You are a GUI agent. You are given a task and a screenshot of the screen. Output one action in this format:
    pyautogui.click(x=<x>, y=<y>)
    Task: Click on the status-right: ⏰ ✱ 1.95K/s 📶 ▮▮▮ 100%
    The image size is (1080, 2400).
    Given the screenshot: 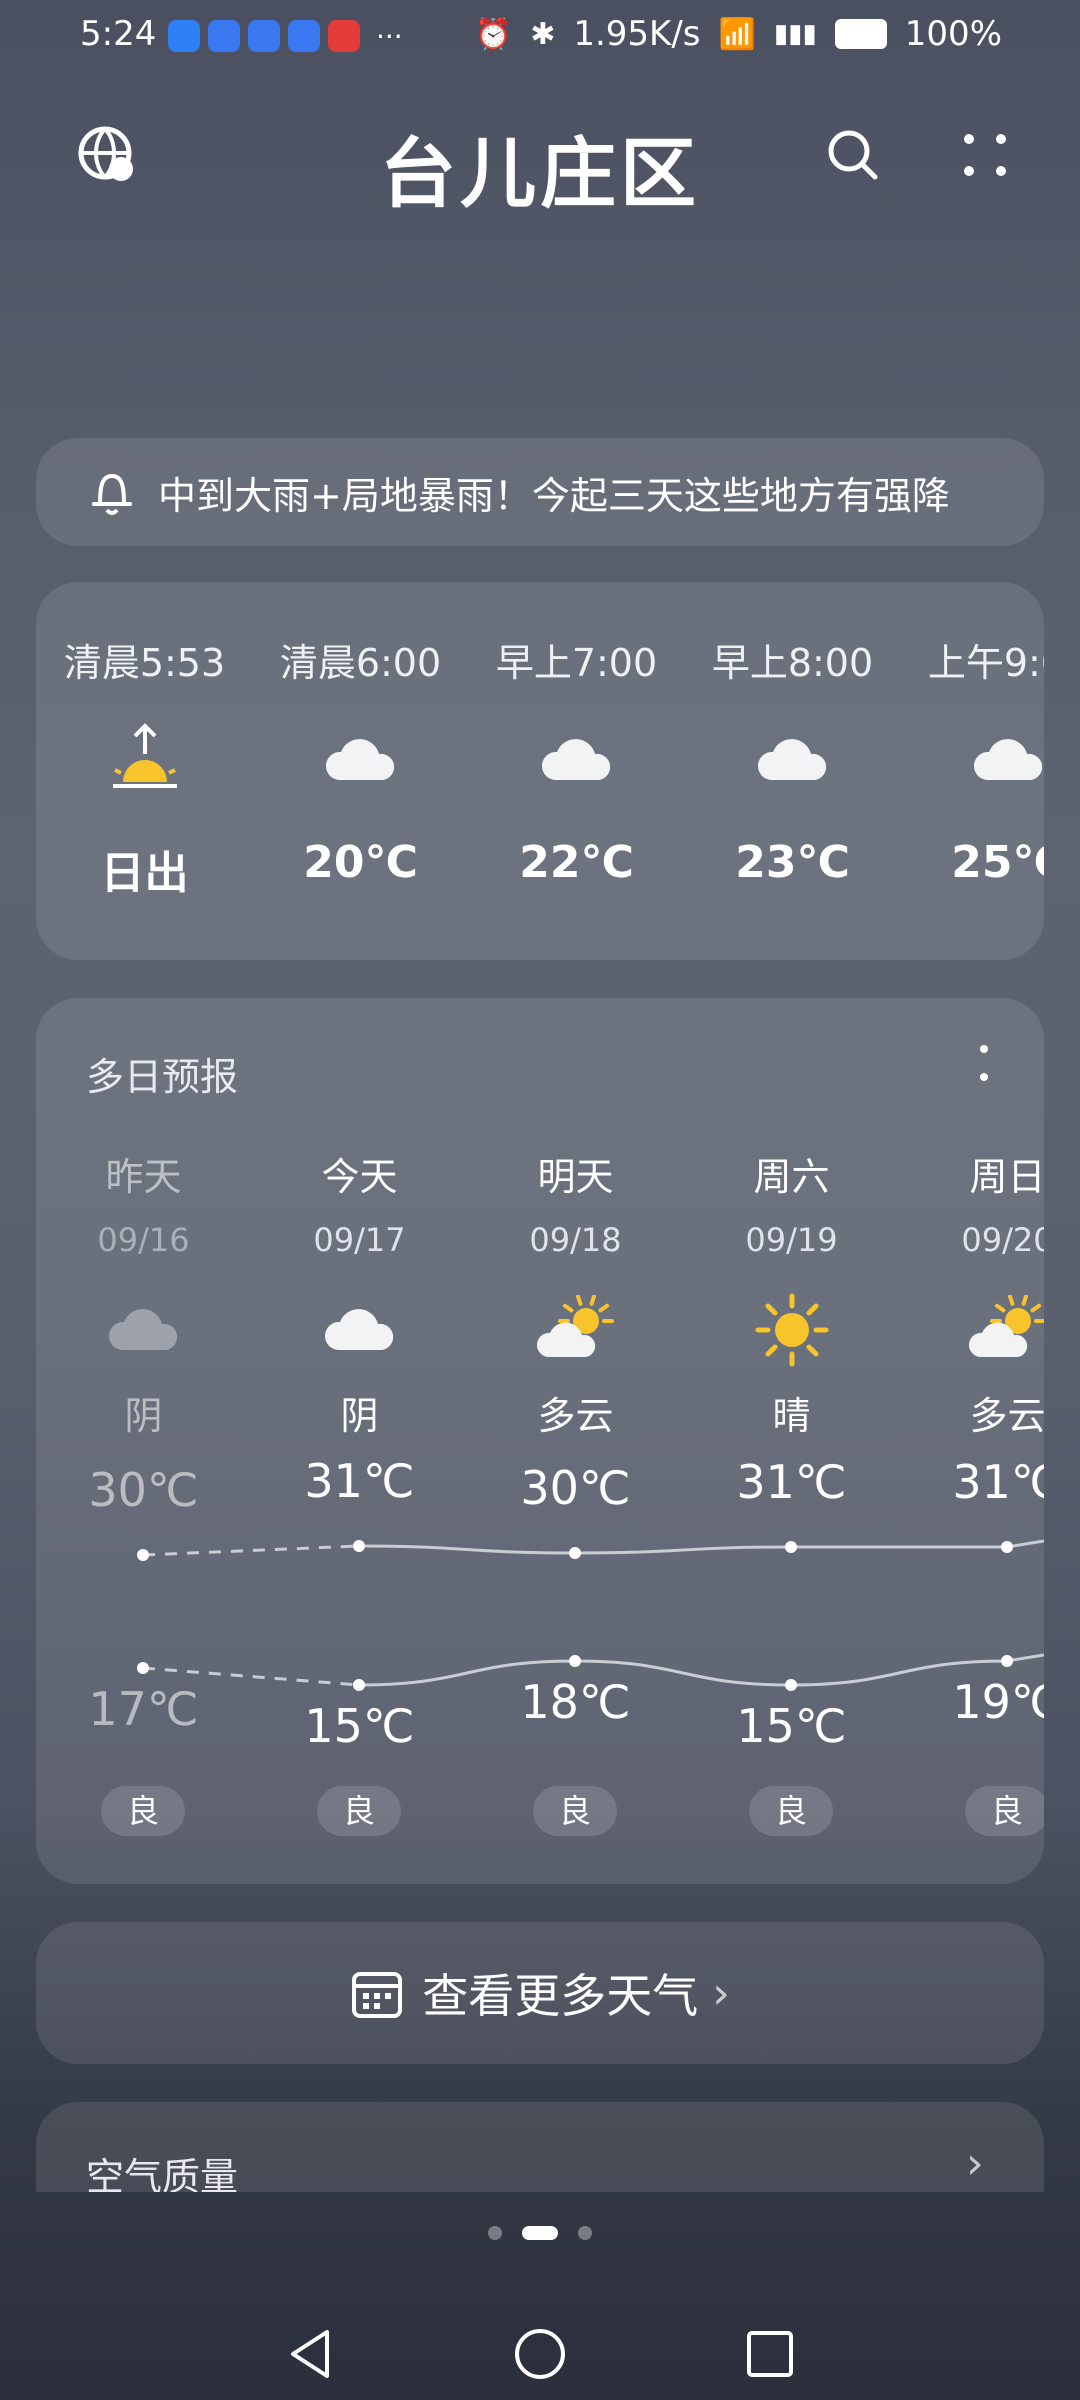 What is the action you would take?
    pyautogui.click(x=738, y=34)
    